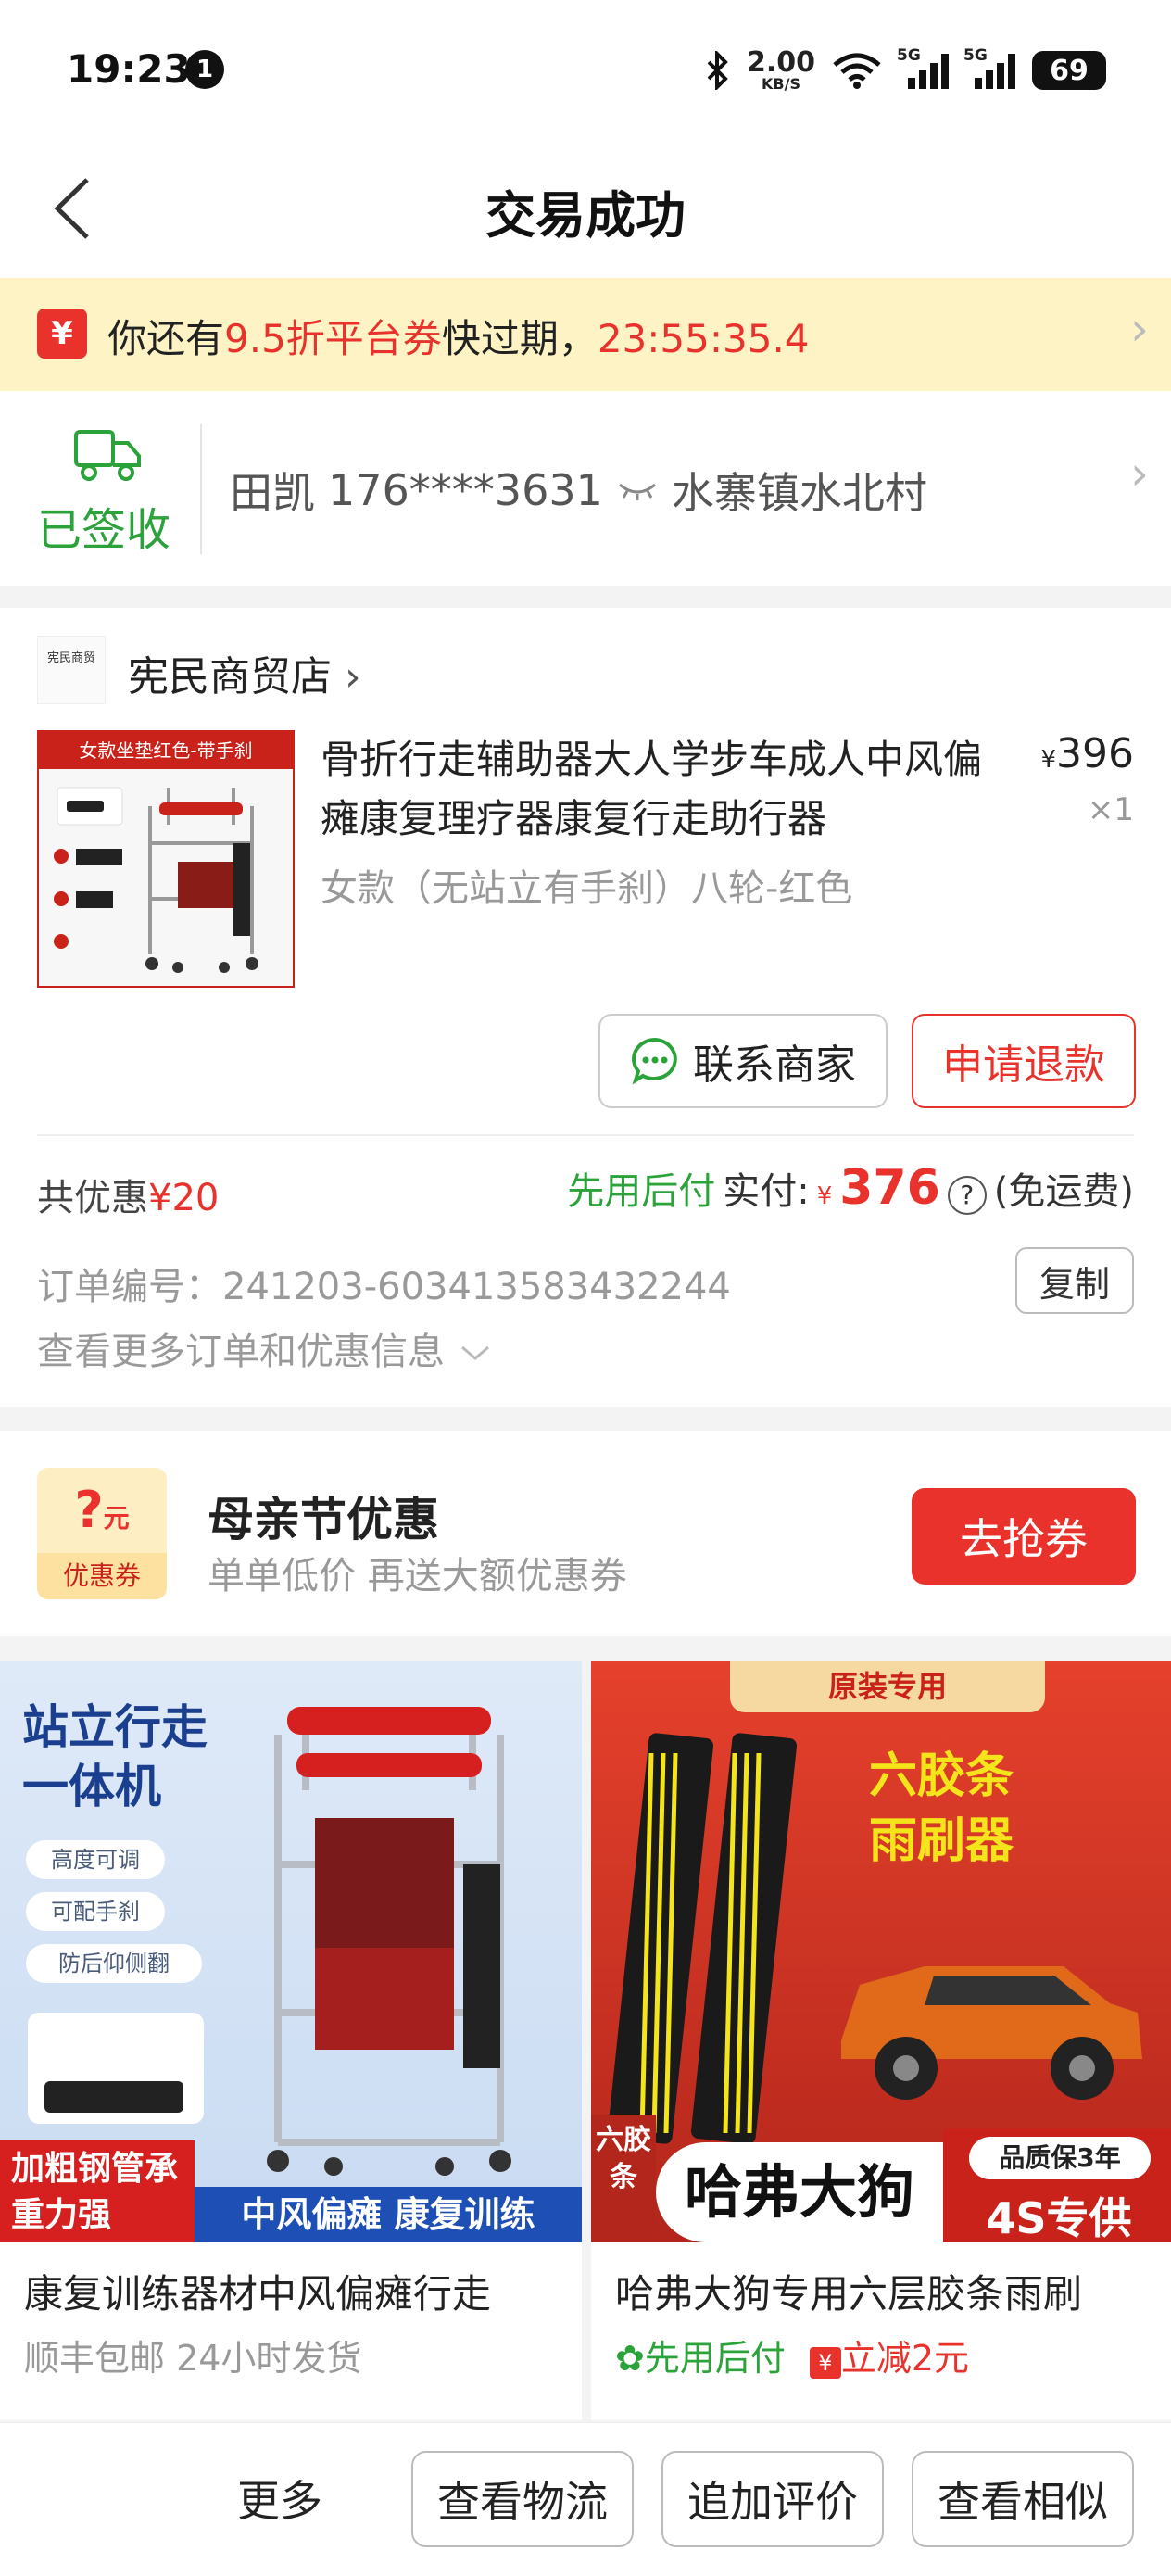 This screenshot has height=2576, width=1171. Describe the element at coordinates (585, 69) in the screenshot. I see `status-bar: 19:23 1 2.00 KB/S 5G 5G 69` at that location.